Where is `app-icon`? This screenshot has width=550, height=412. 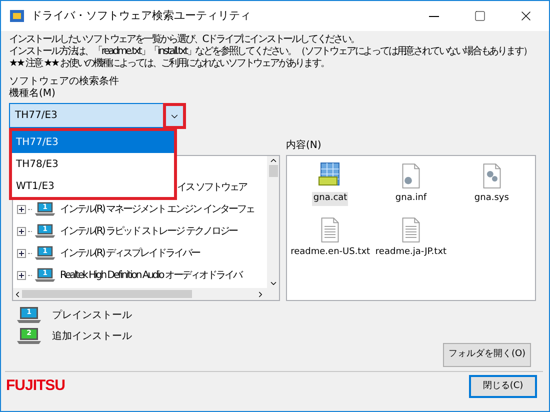 app-icon is located at coordinates (17, 16).